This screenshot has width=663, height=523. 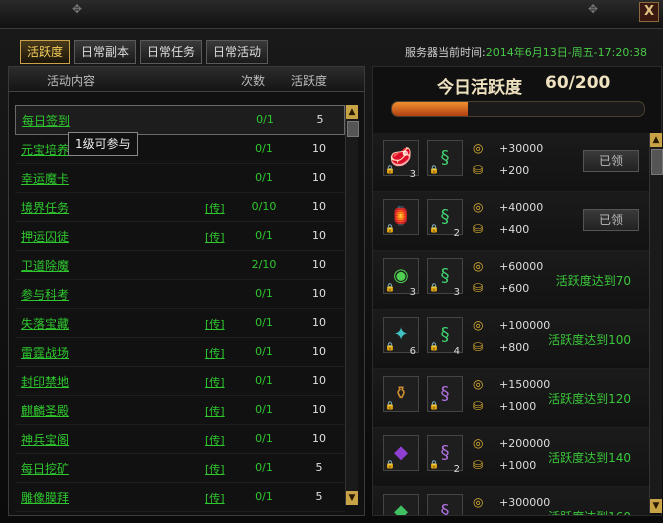 I want to click on table-row: 失落宝藏 [传] 0/1 10, so click(x=180, y=323).